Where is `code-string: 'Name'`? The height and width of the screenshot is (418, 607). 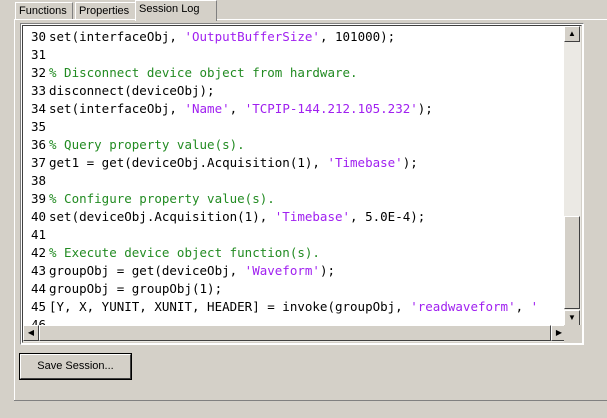 code-string: 'Name' is located at coordinates (207, 108).